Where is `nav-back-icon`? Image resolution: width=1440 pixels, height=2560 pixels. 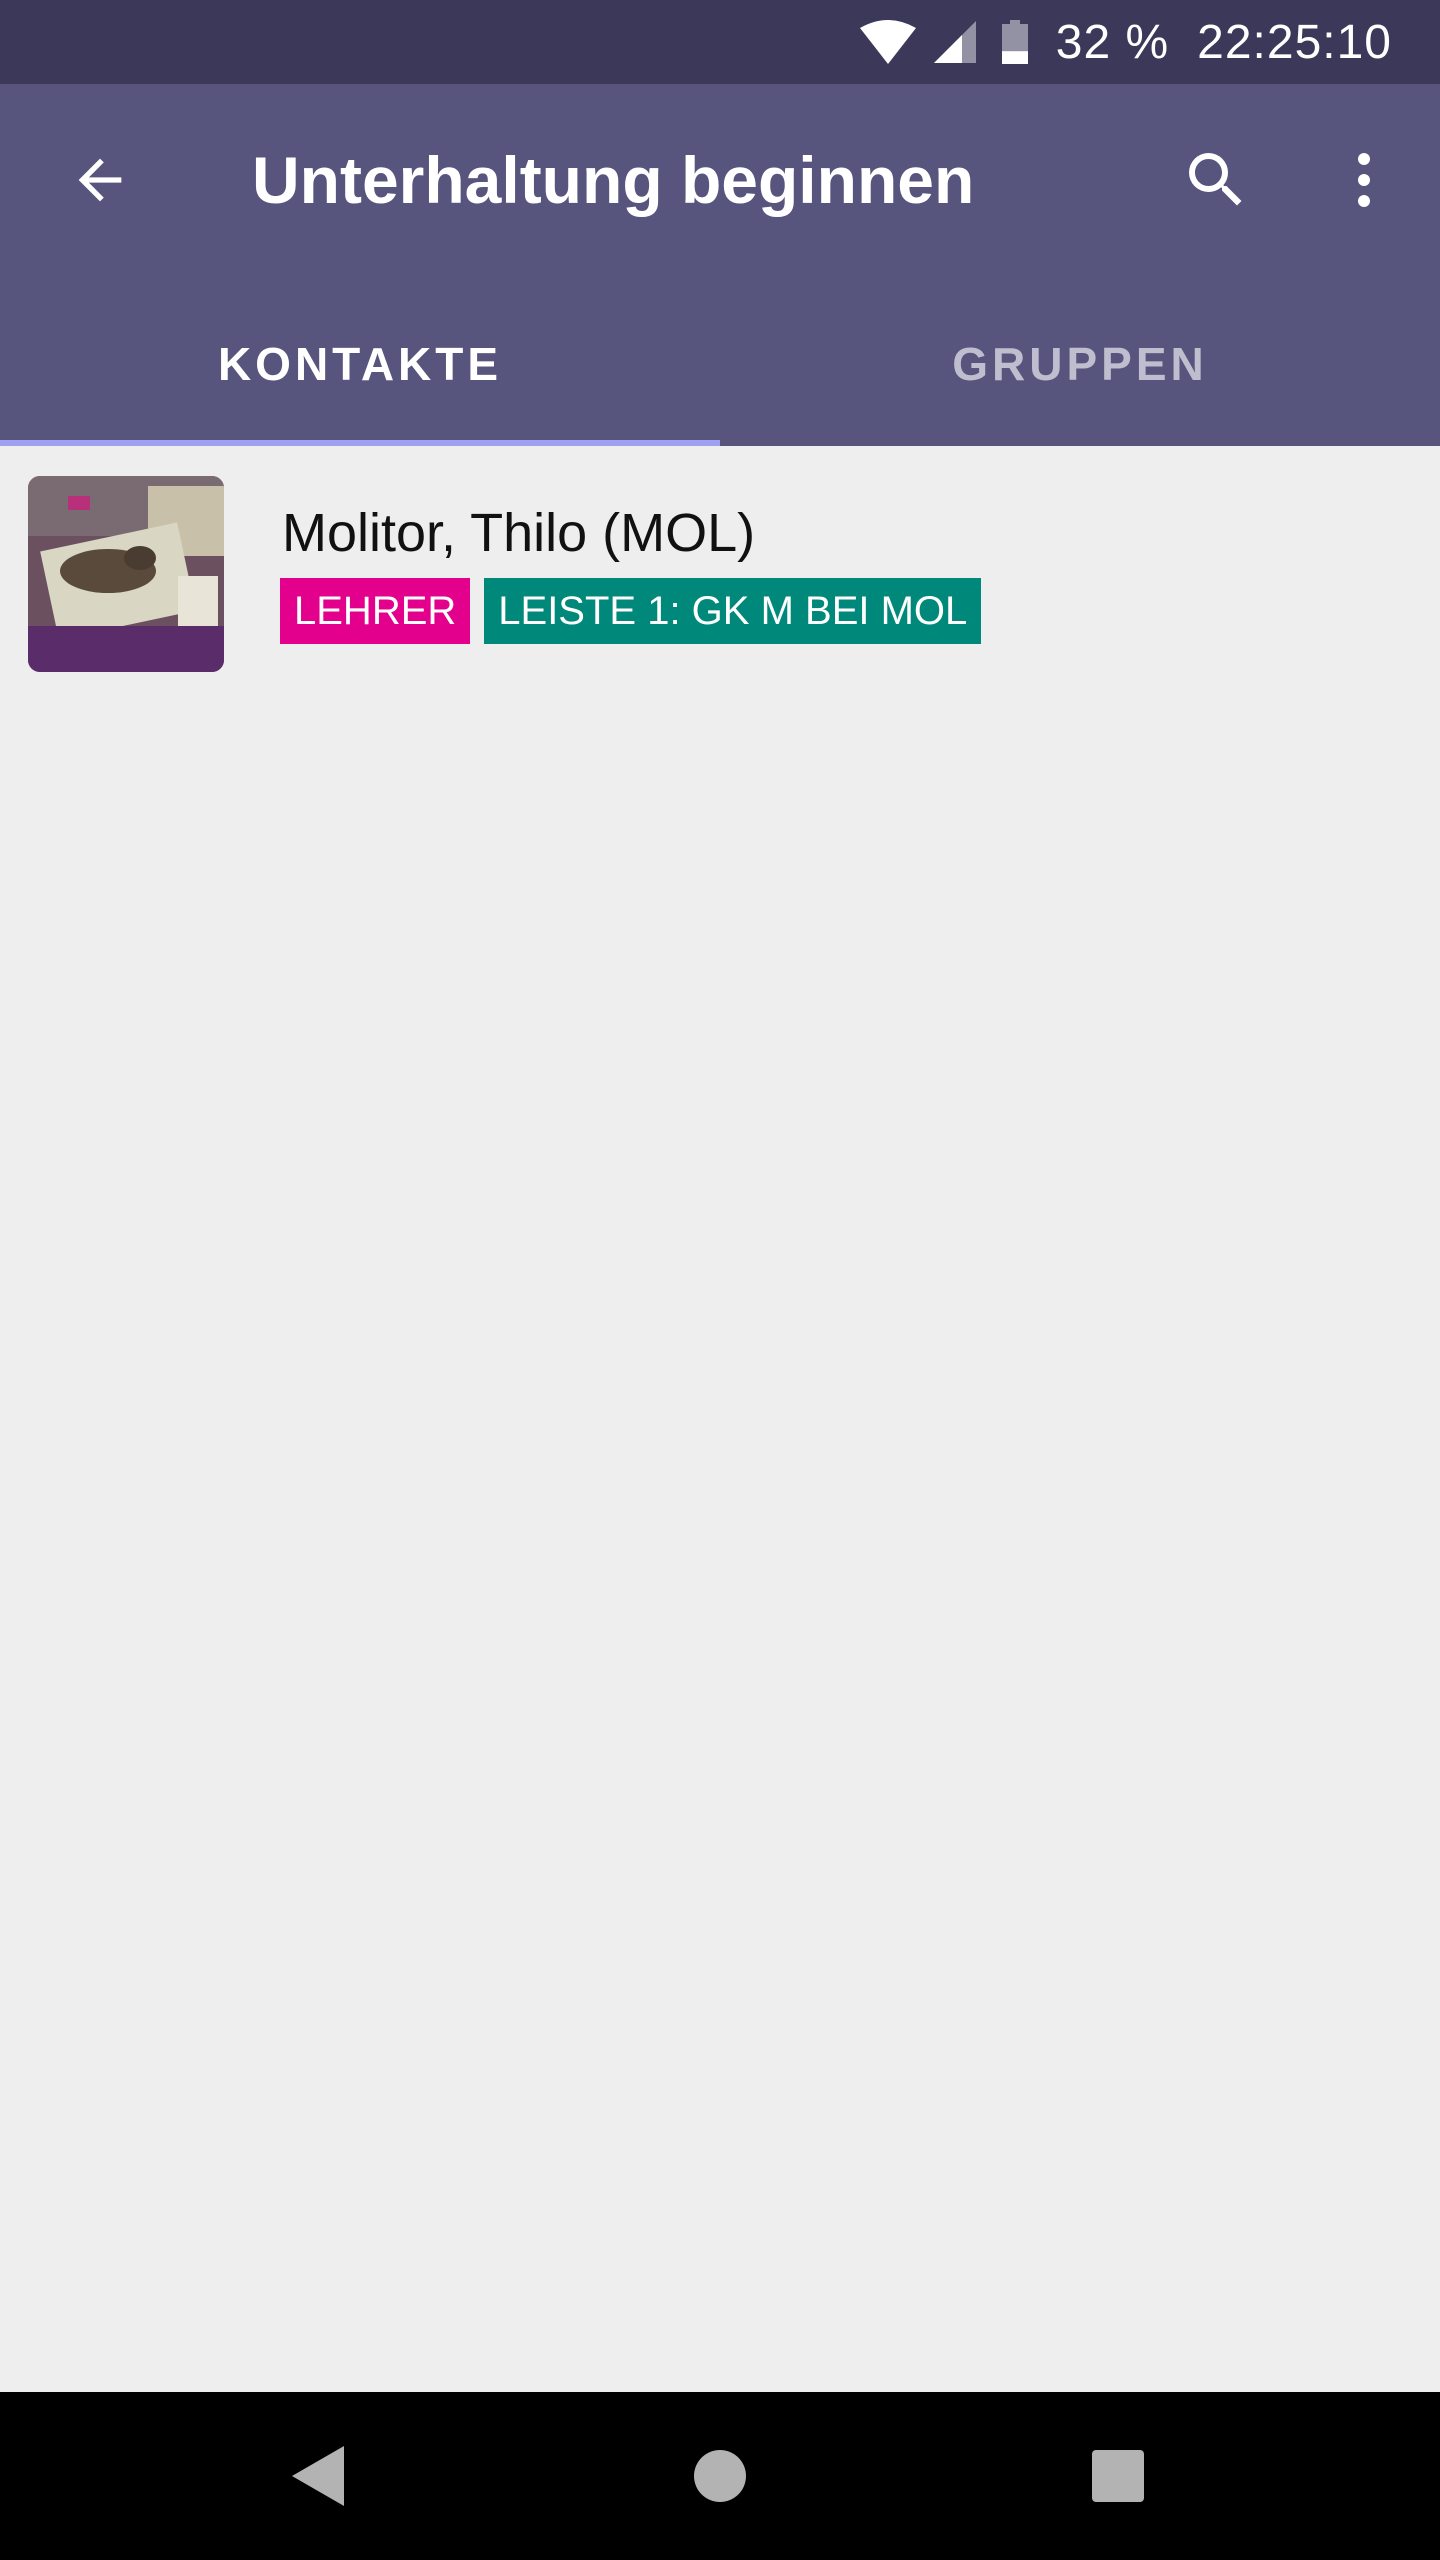 nav-back-icon is located at coordinates (318, 2476).